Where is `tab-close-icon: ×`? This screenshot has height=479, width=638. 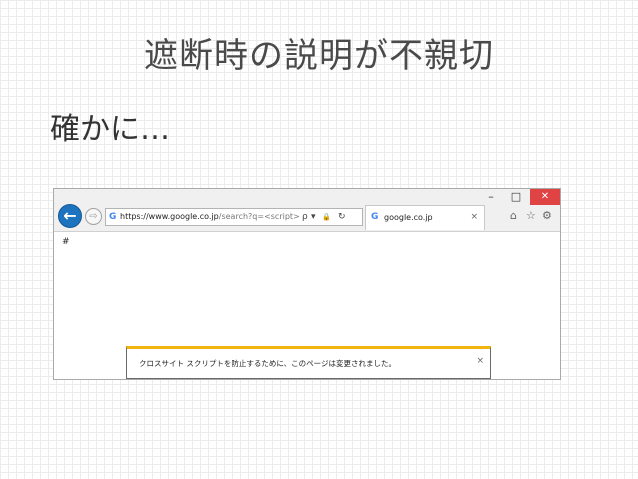
tab-close-icon: × is located at coordinates (474, 217).